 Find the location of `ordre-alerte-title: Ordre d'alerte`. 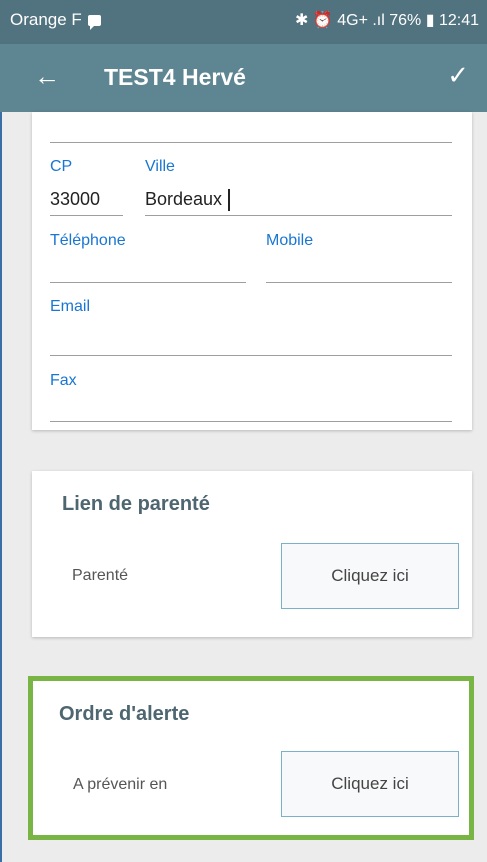

ordre-alerte-title: Ordre d'alerte is located at coordinates (124, 714).